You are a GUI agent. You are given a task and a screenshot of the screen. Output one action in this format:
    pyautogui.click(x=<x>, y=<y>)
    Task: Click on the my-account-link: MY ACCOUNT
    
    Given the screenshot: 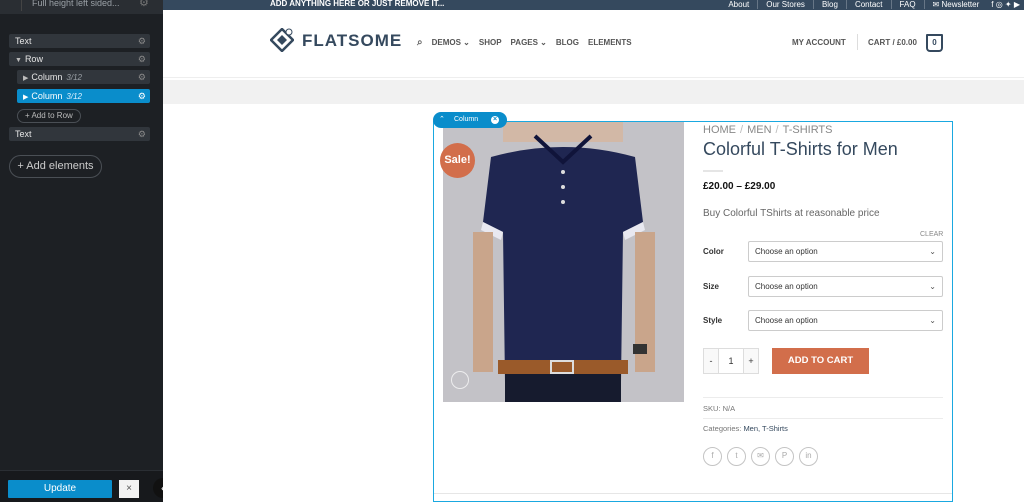 What is the action you would take?
    pyautogui.click(x=819, y=42)
    